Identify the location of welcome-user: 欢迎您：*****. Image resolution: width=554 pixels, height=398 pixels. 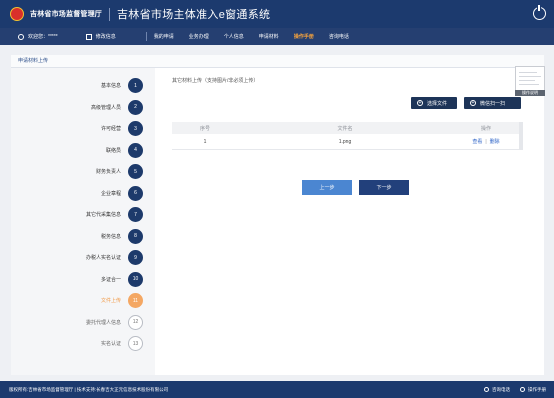
(38, 36).